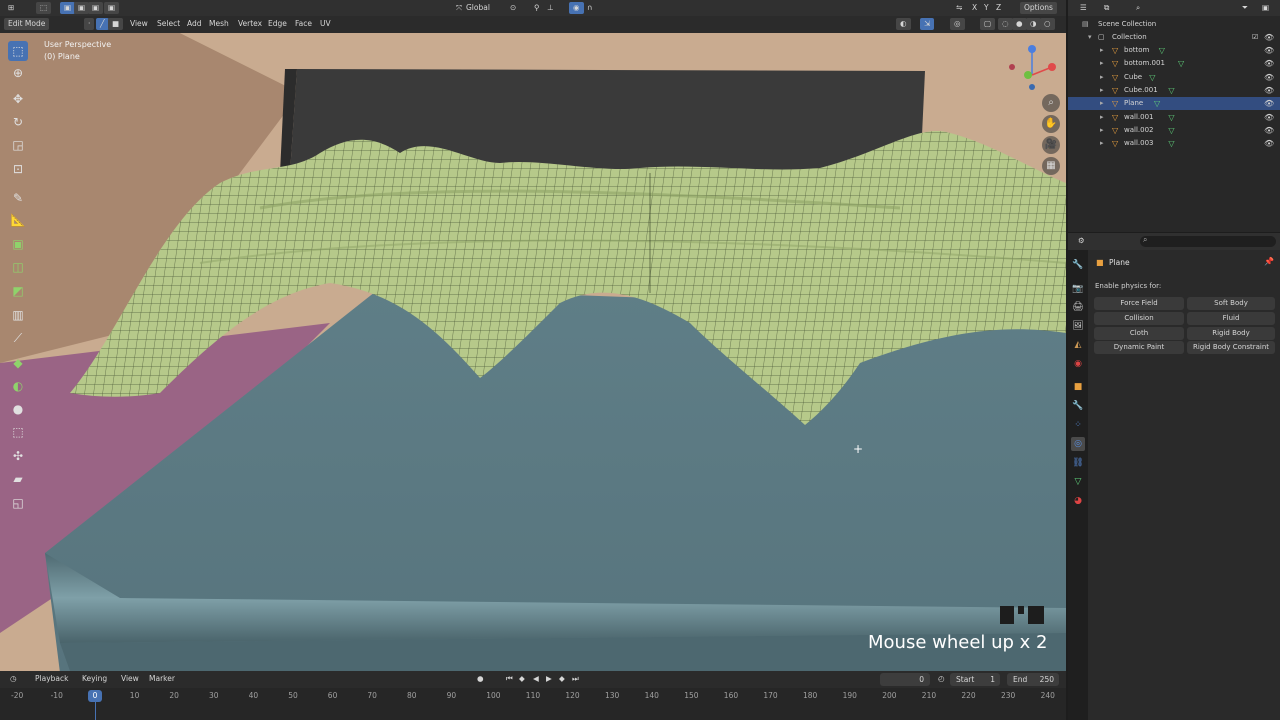 Image resolution: width=1280 pixels, height=720 pixels. What do you see at coordinates (1231, 303) in the screenshot?
I see `soft-body-button: Soft Body` at bounding box center [1231, 303].